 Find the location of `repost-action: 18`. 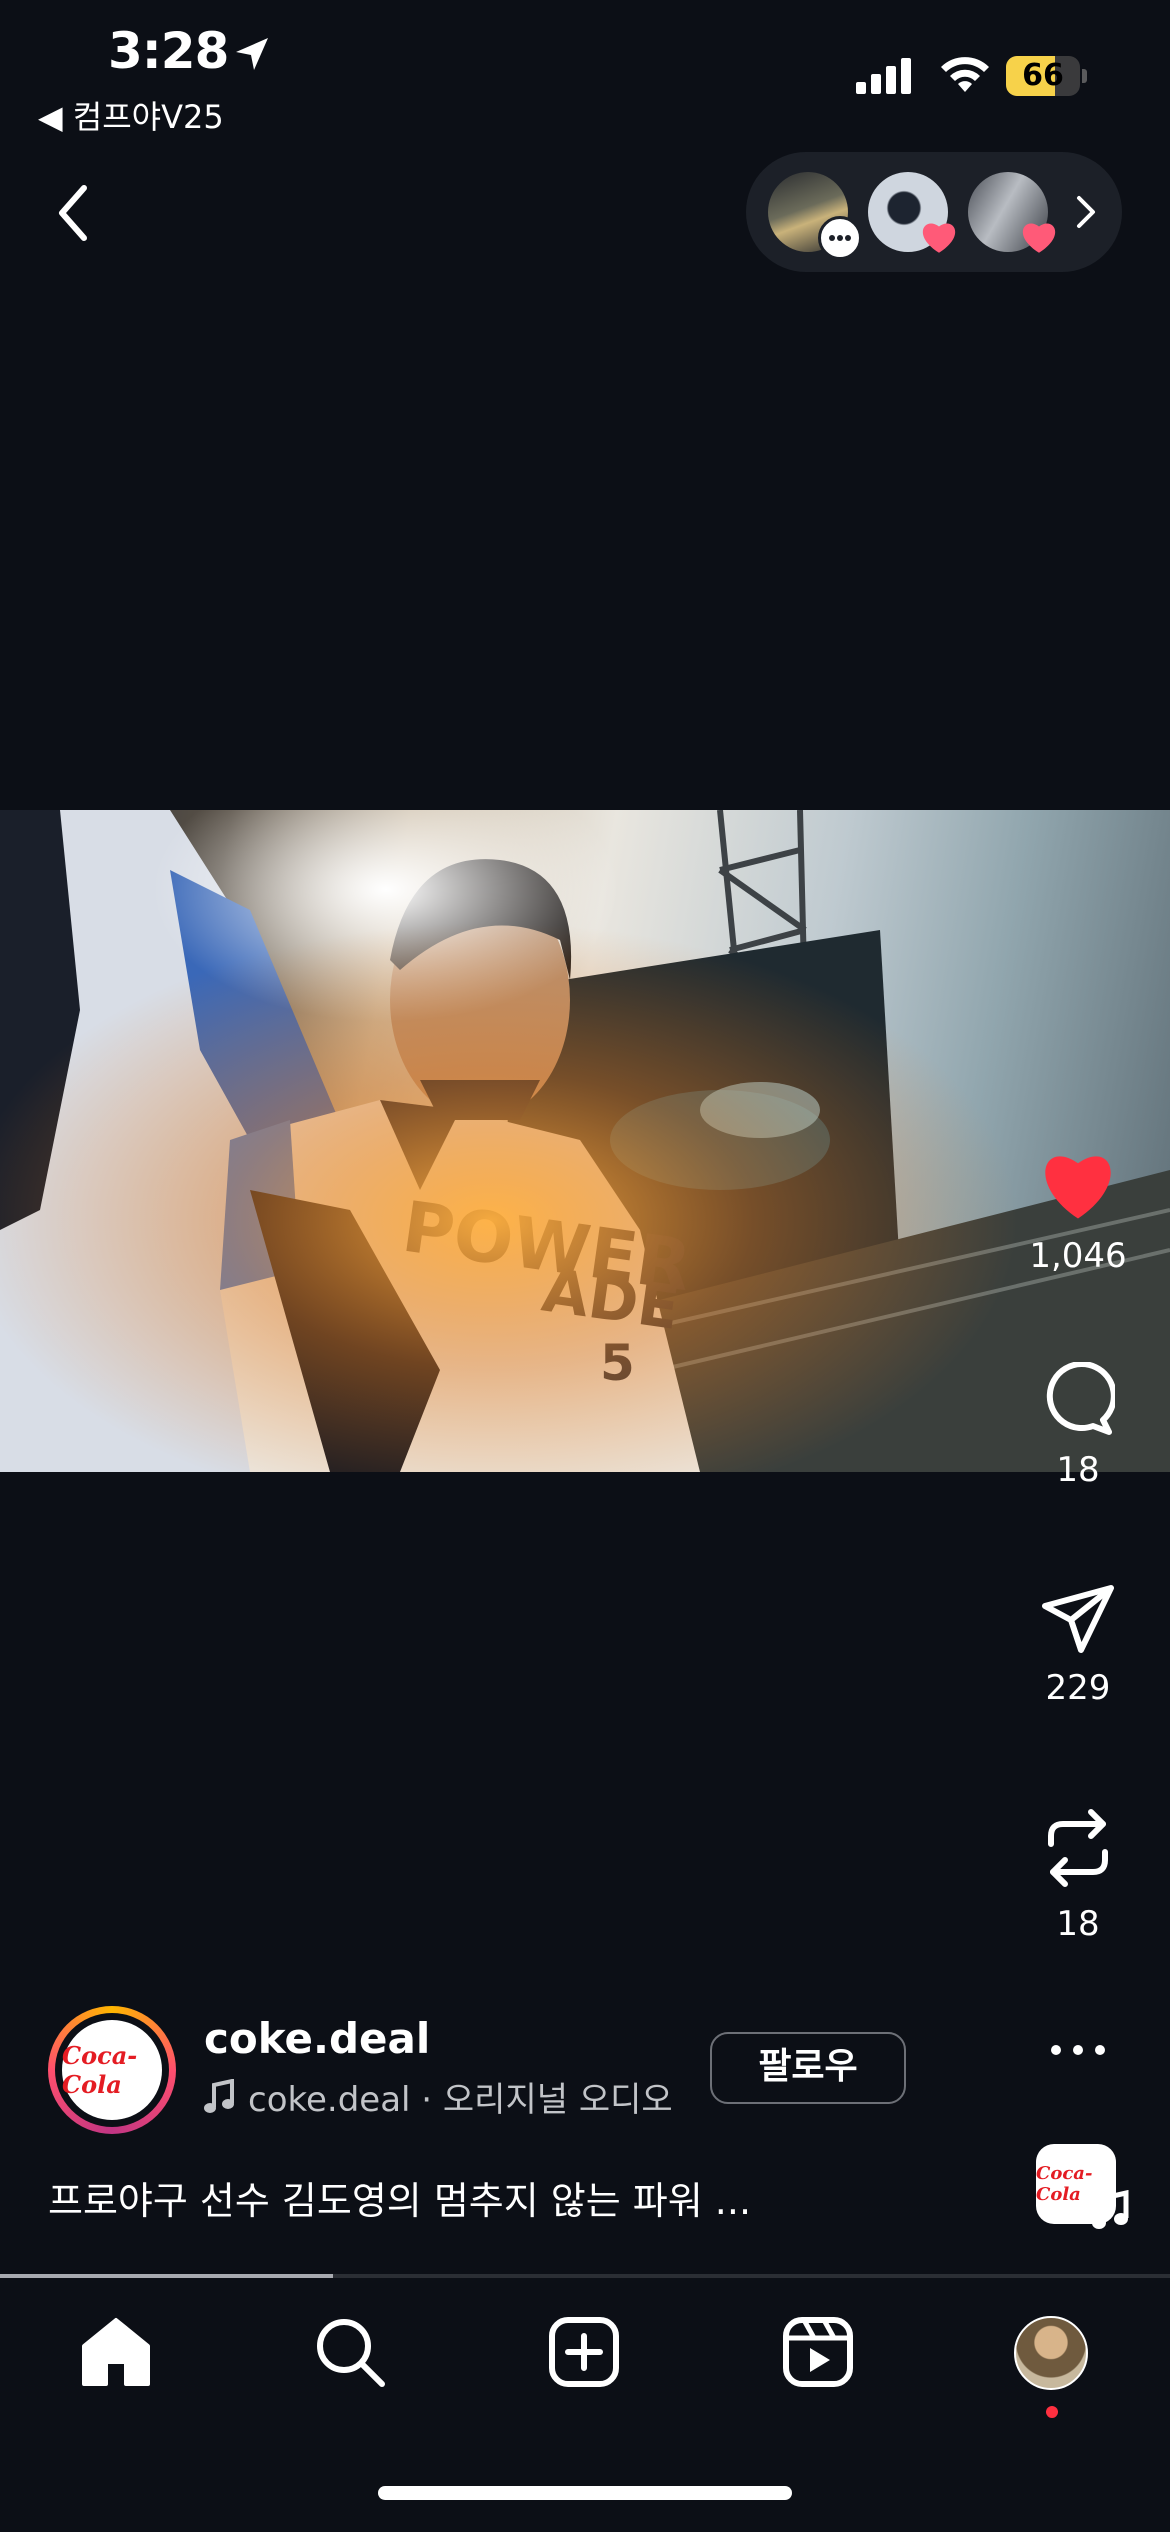

repost-action: 18 is located at coordinates (1078, 1875).